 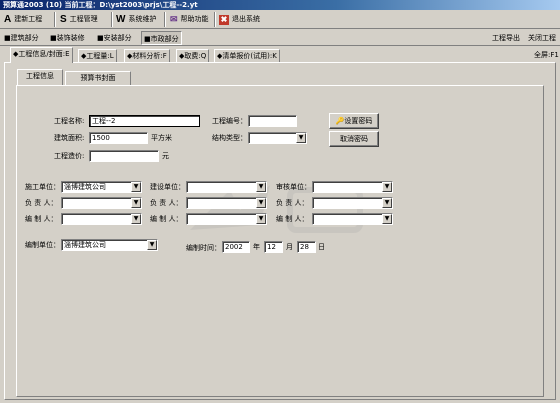 I want to click on area-unit-label: 平方米, so click(x=161, y=138).